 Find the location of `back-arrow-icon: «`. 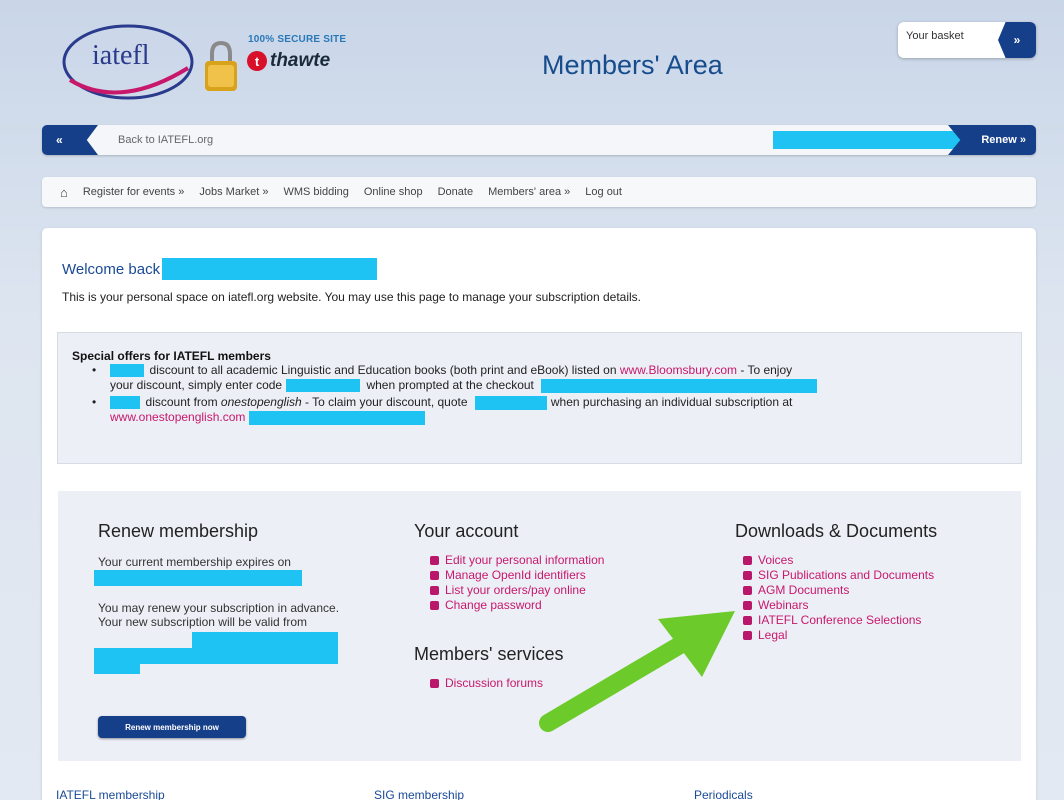

back-arrow-icon: « is located at coordinates (70, 140).